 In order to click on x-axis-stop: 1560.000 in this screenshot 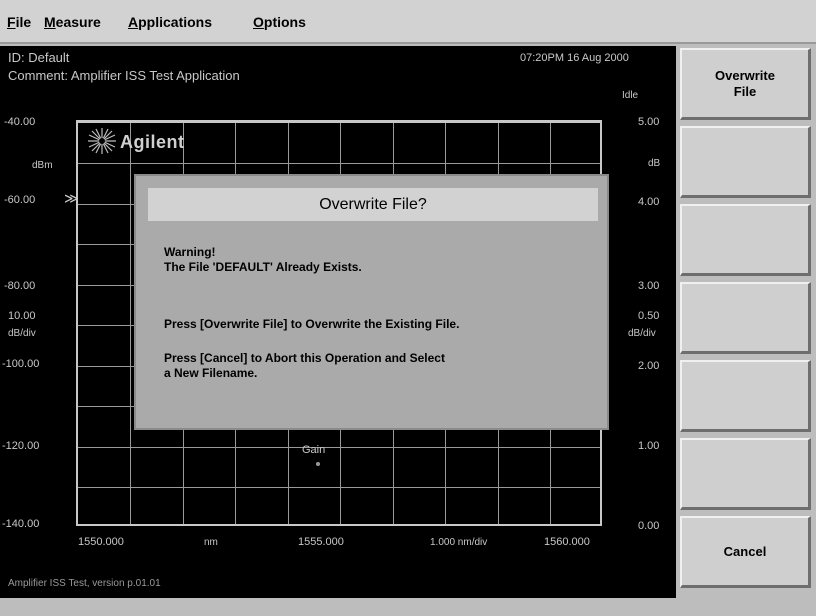, I will do `click(567, 542)`.